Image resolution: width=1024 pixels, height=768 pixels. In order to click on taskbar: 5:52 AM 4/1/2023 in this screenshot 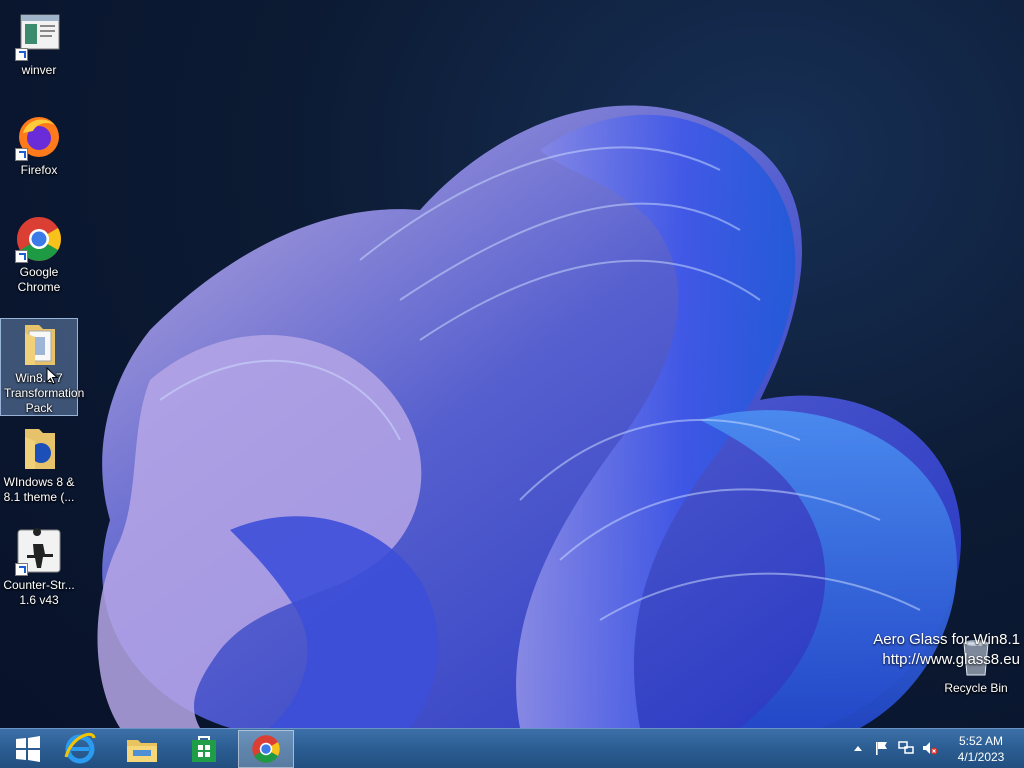, I will do `click(512, 748)`.